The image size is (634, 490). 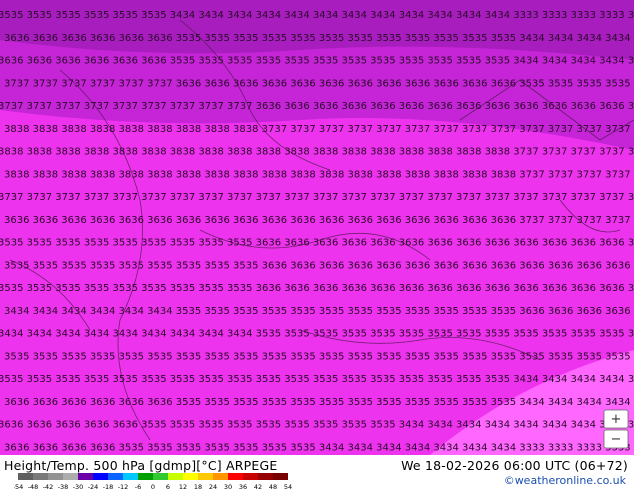 I want to click on credit-link: ©weatheronline.co.uk, so click(x=565, y=480).